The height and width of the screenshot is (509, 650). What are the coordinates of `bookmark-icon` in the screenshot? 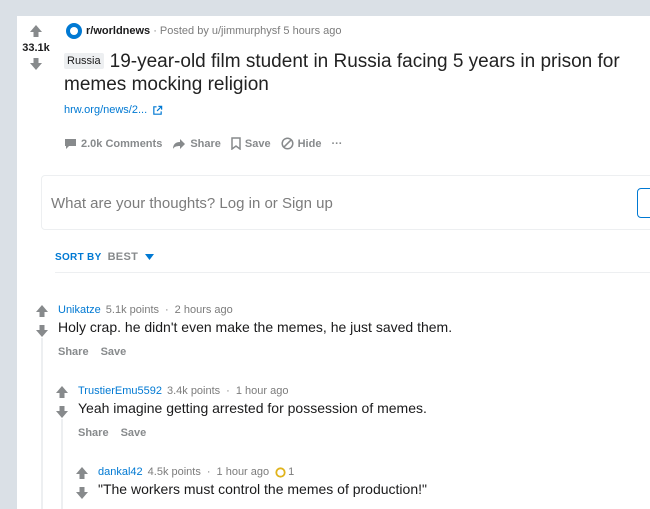 It's located at (236, 143).